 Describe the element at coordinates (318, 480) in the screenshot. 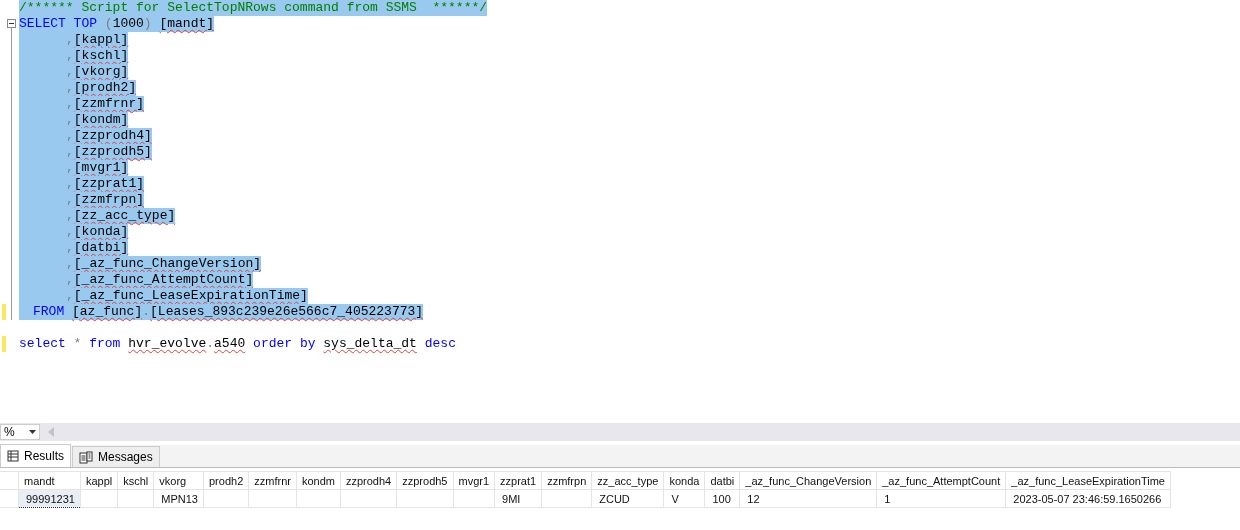

I see `column-header: kondm` at that location.